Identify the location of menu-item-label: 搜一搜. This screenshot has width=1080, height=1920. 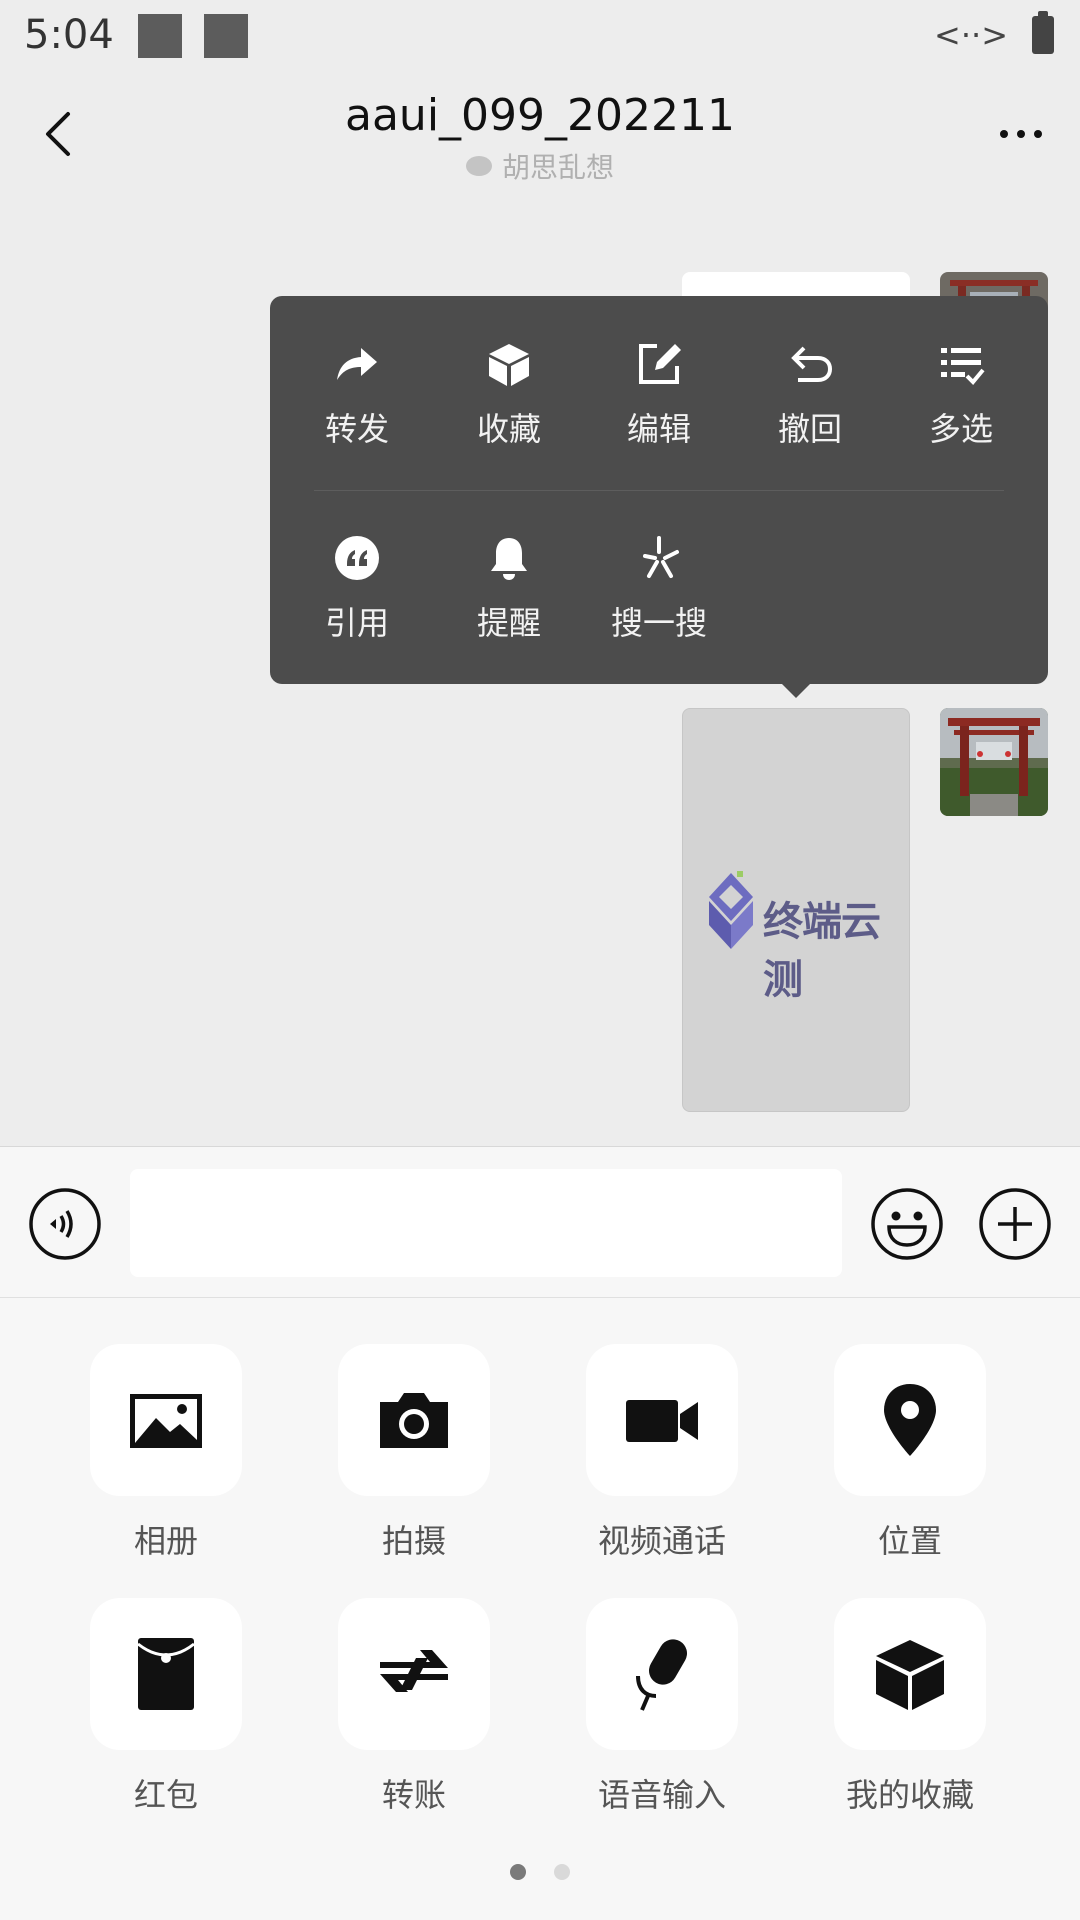
(658, 623).